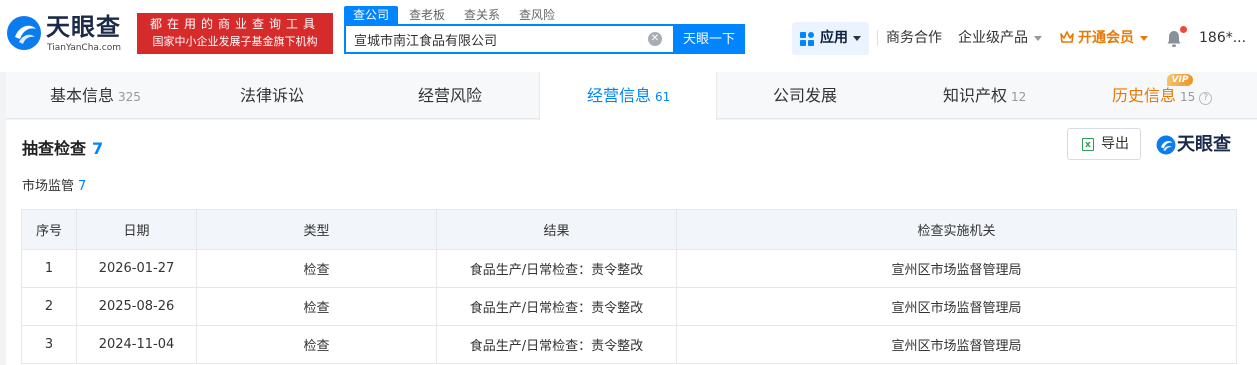  Describe the element at coordinates (1204, 144) in the screenshot. I see `brand-name: 天眼查` at that location.